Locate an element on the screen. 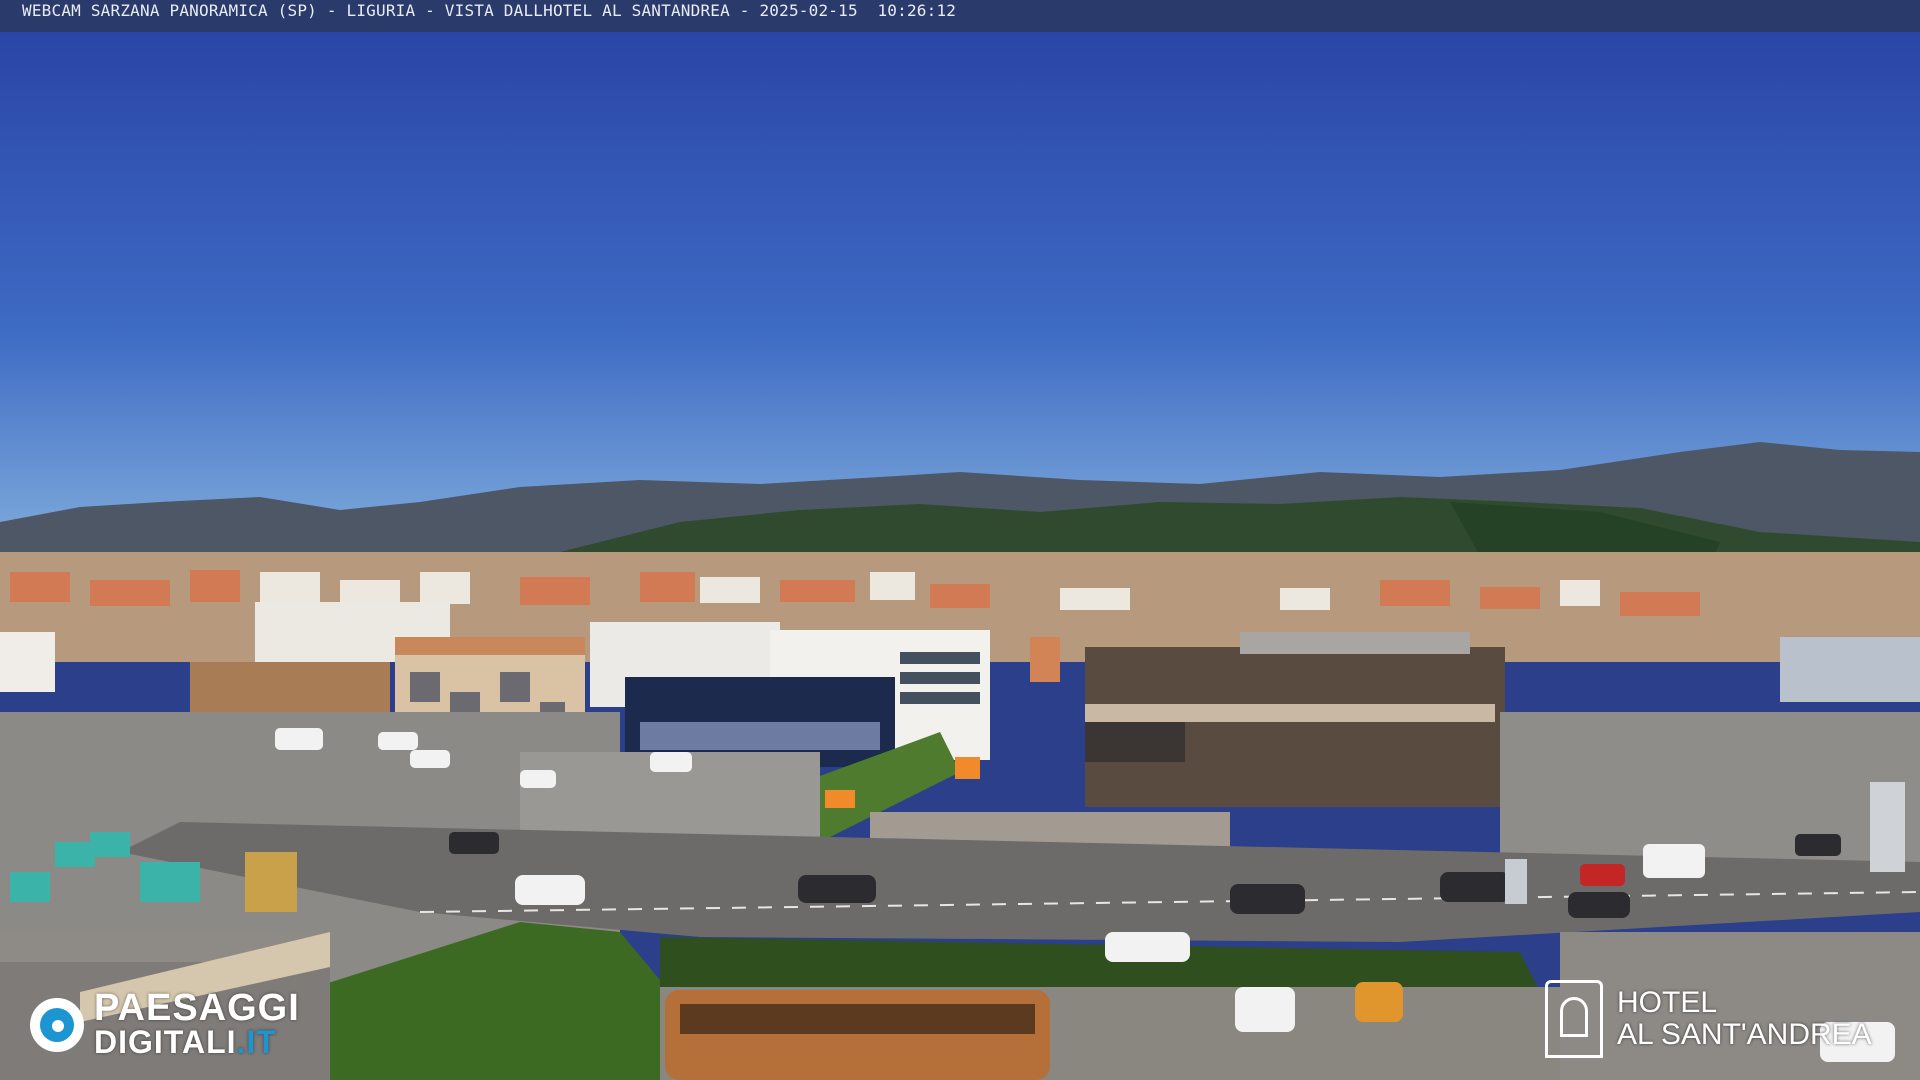  paesaggi-text: PAESAGGI is located at coordinates (197, 1008).